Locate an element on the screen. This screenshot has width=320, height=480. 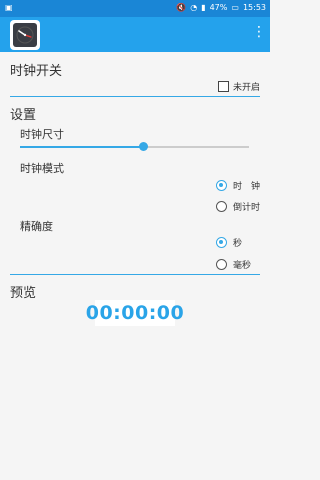
checkbox-label: 未开启 is located at coordinates (246, 88).